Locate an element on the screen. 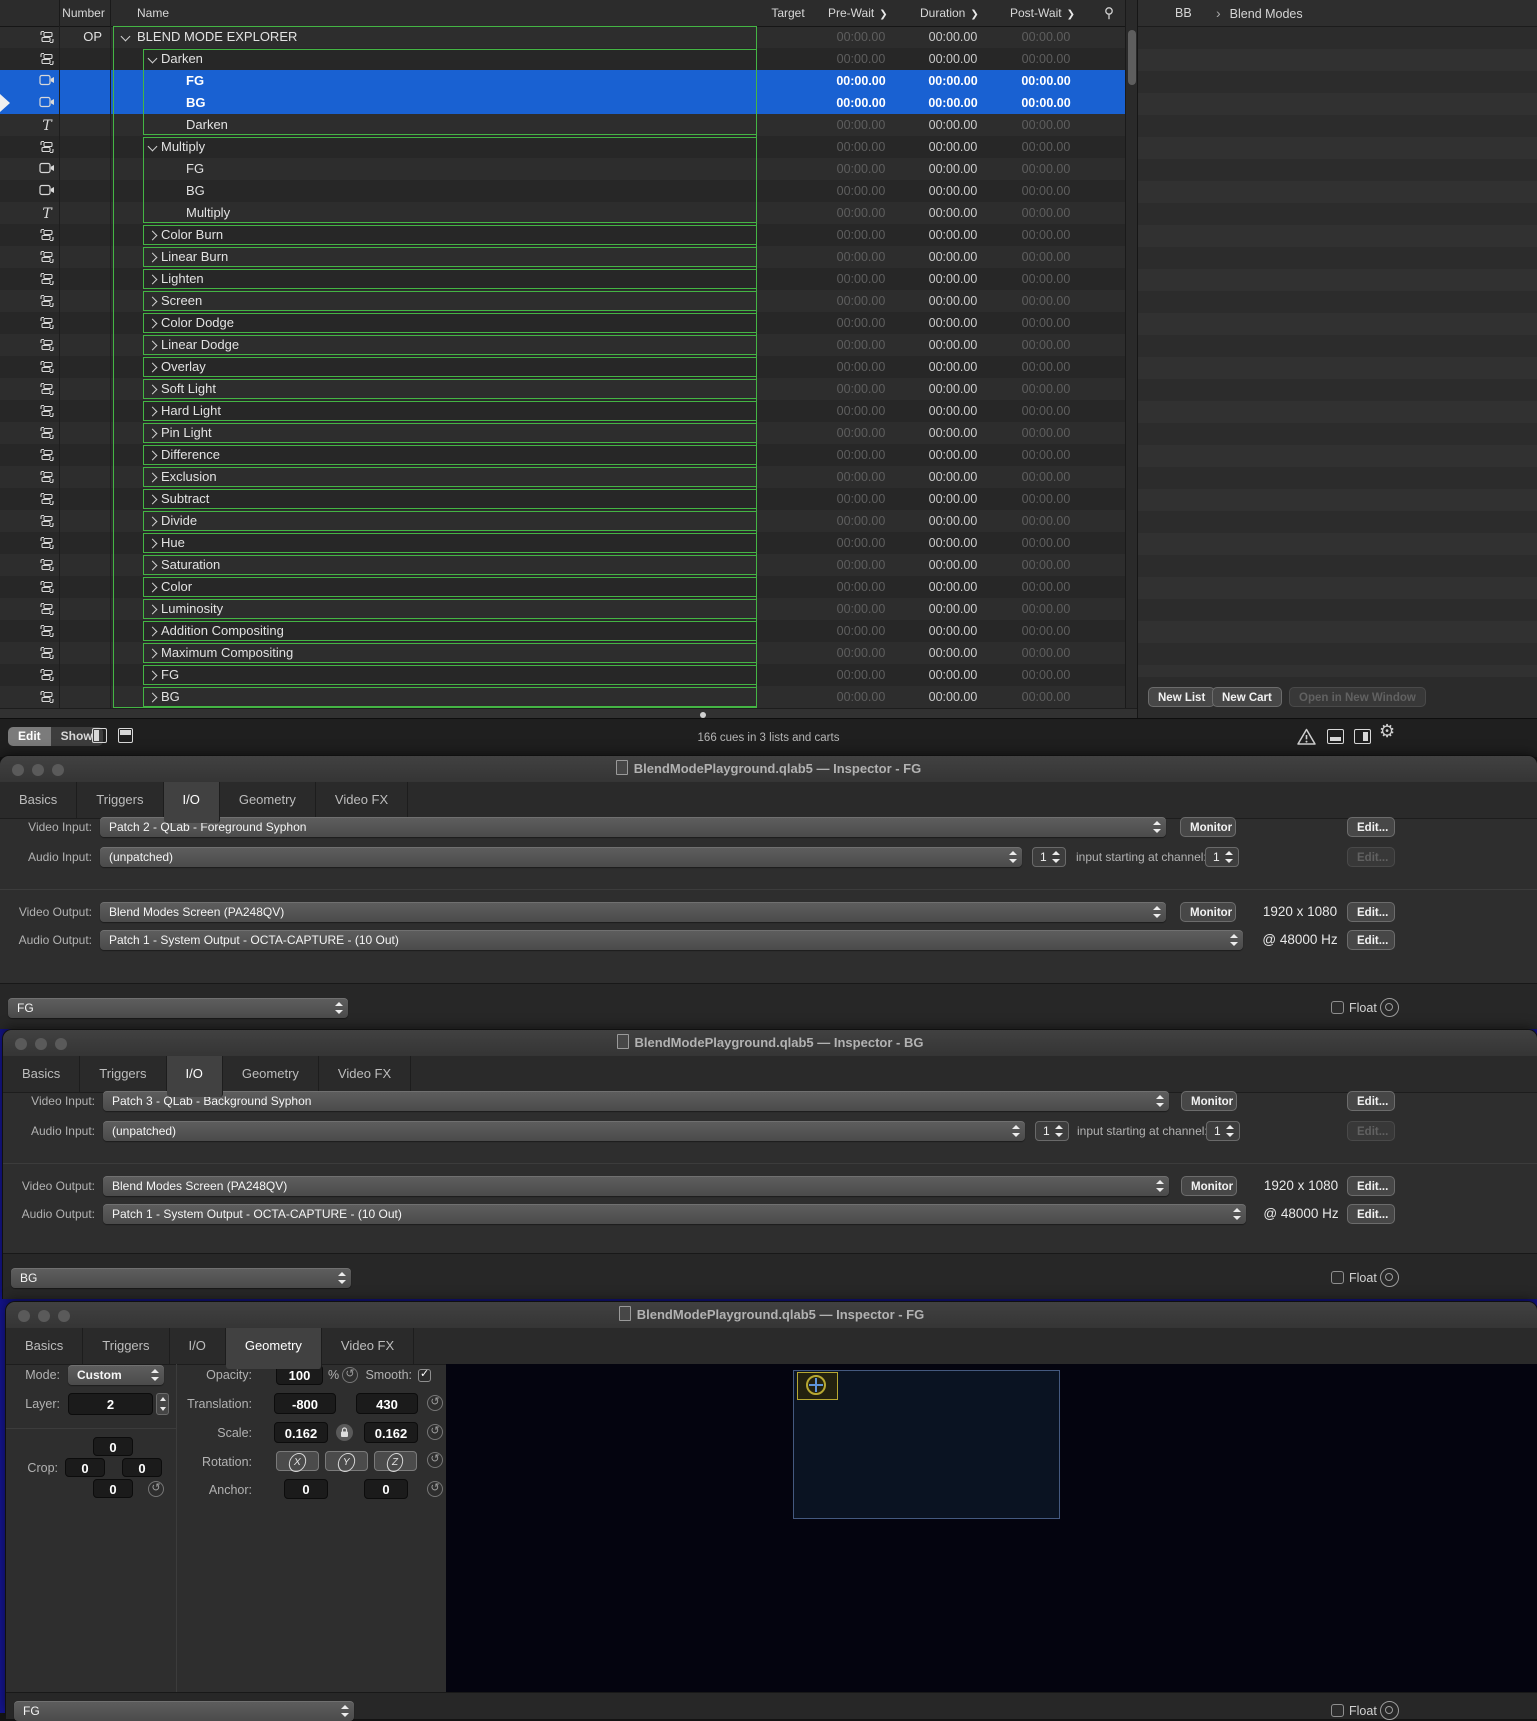  continue-flag-icon is located at coordinates (1109, 13).